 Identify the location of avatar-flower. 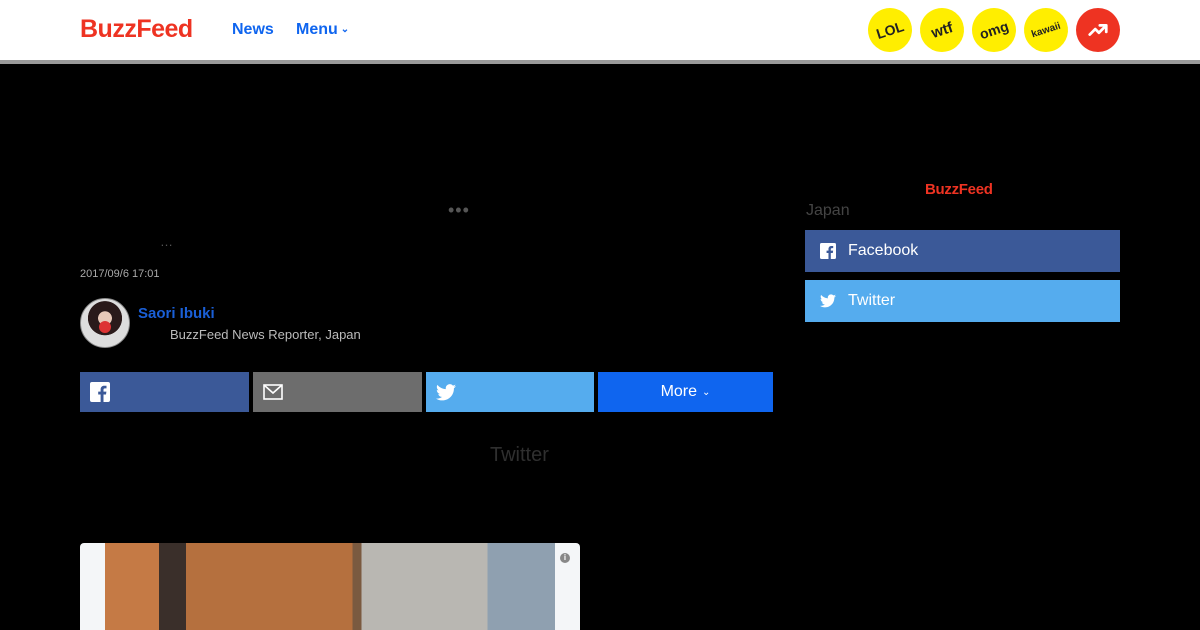
(105, 327).